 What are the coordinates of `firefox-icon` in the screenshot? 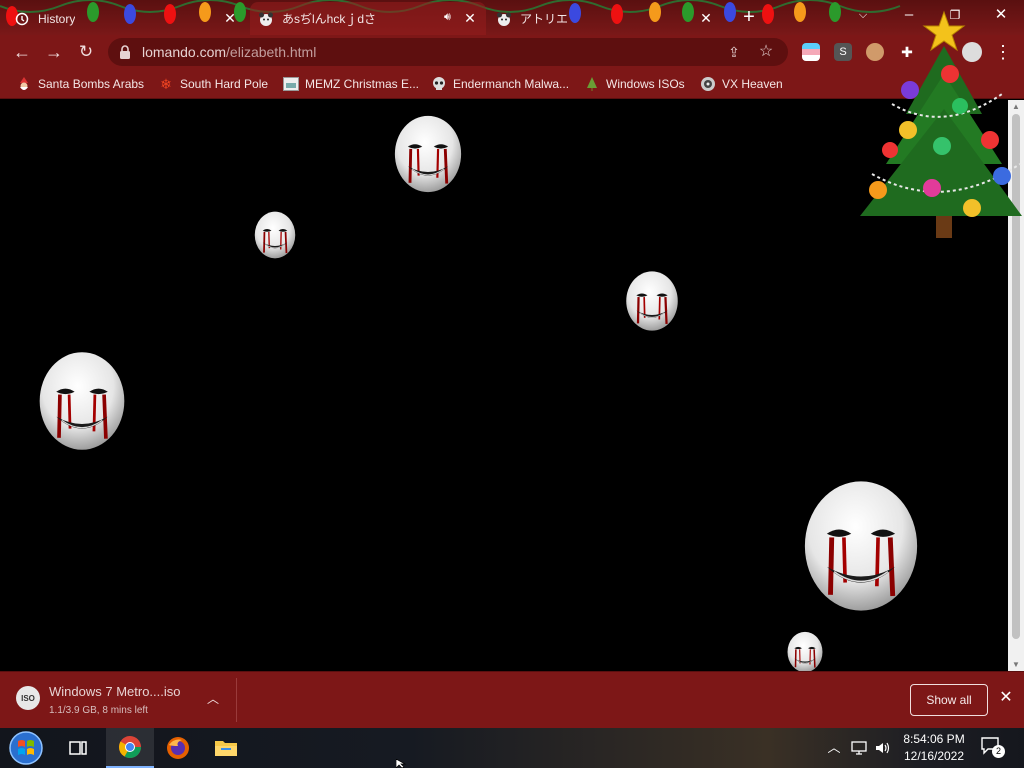 It's located at (178, 748).